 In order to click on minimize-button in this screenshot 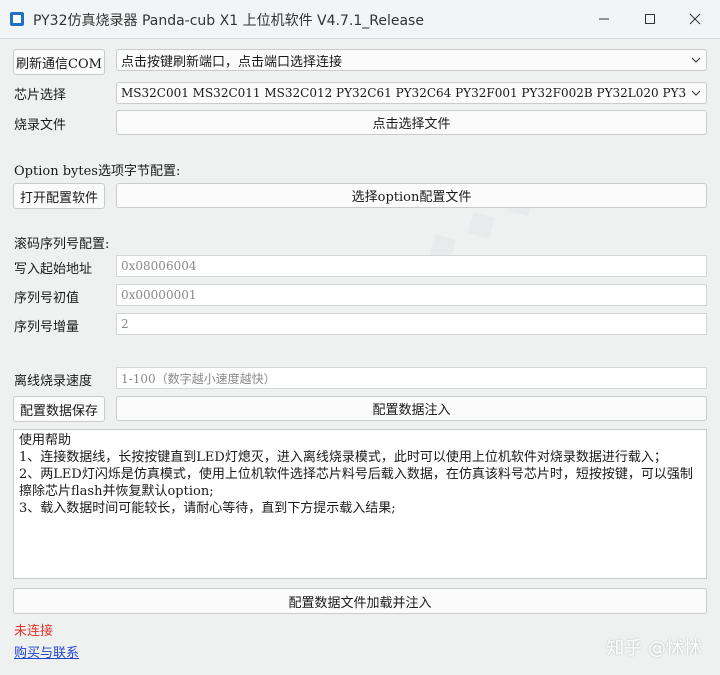, I will do `click(604, 19)`.